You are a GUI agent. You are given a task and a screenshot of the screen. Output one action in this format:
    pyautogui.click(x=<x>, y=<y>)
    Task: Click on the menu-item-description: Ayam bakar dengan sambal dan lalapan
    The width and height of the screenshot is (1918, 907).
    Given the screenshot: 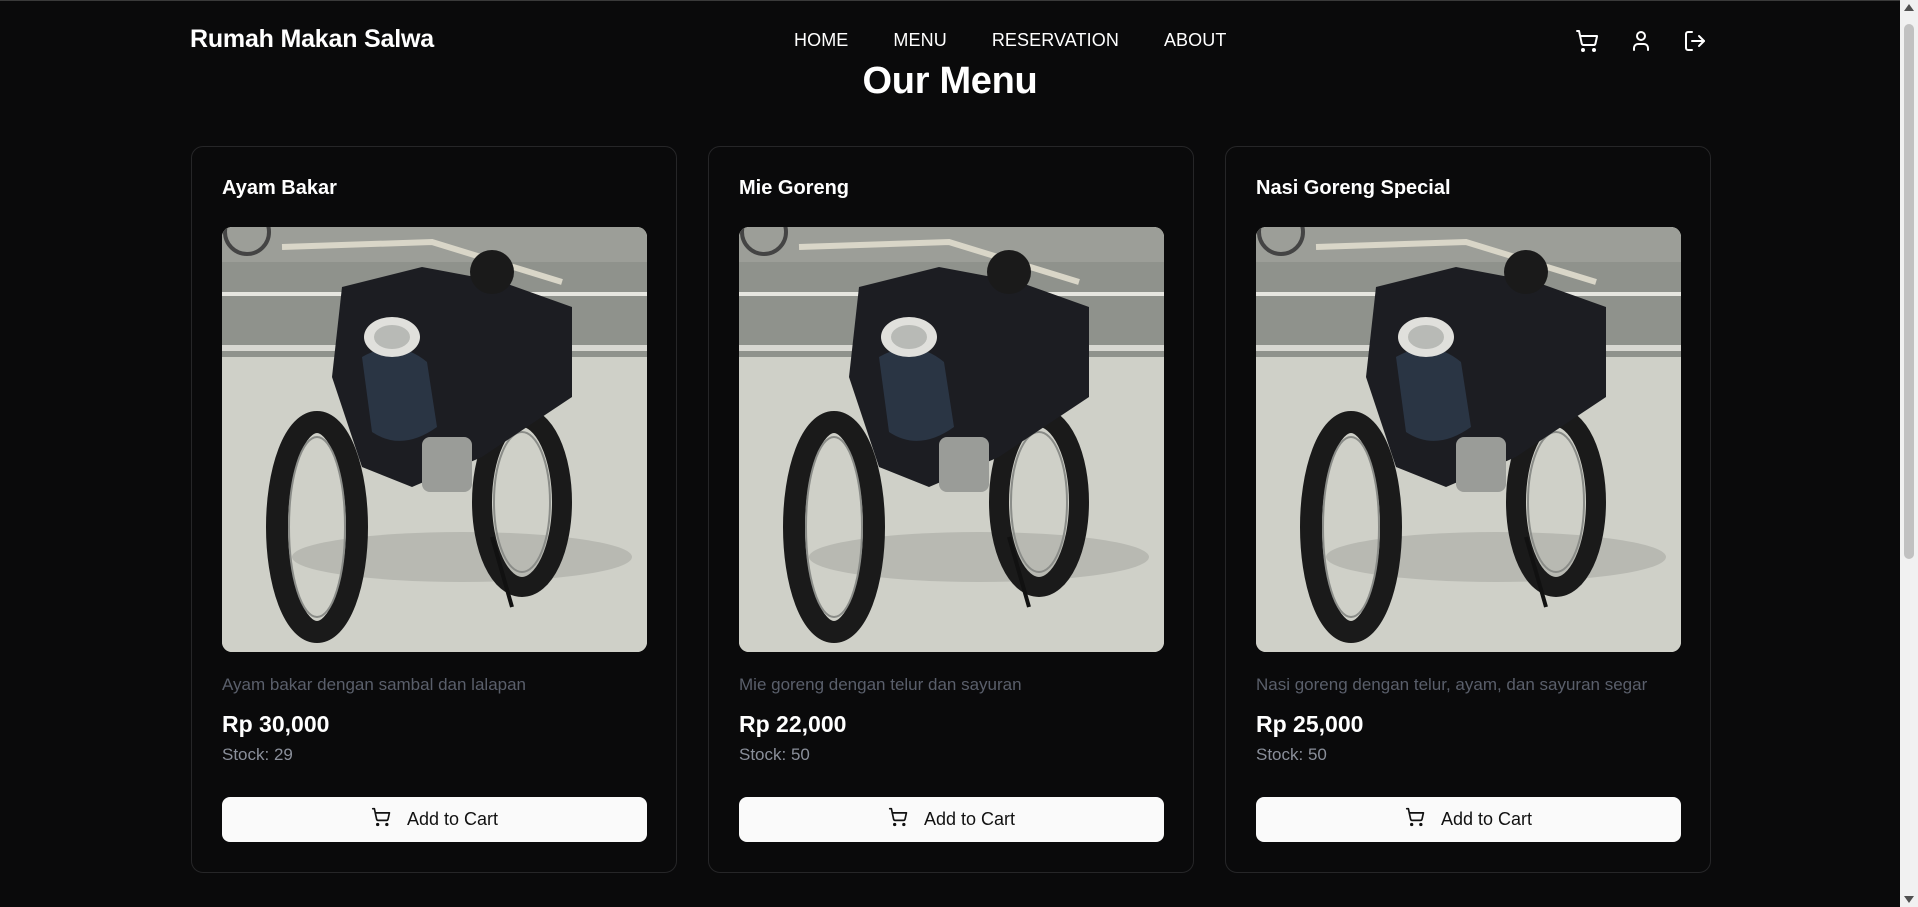 What is the action you would take?
    pyautogui.click(x=374, y=684)
    